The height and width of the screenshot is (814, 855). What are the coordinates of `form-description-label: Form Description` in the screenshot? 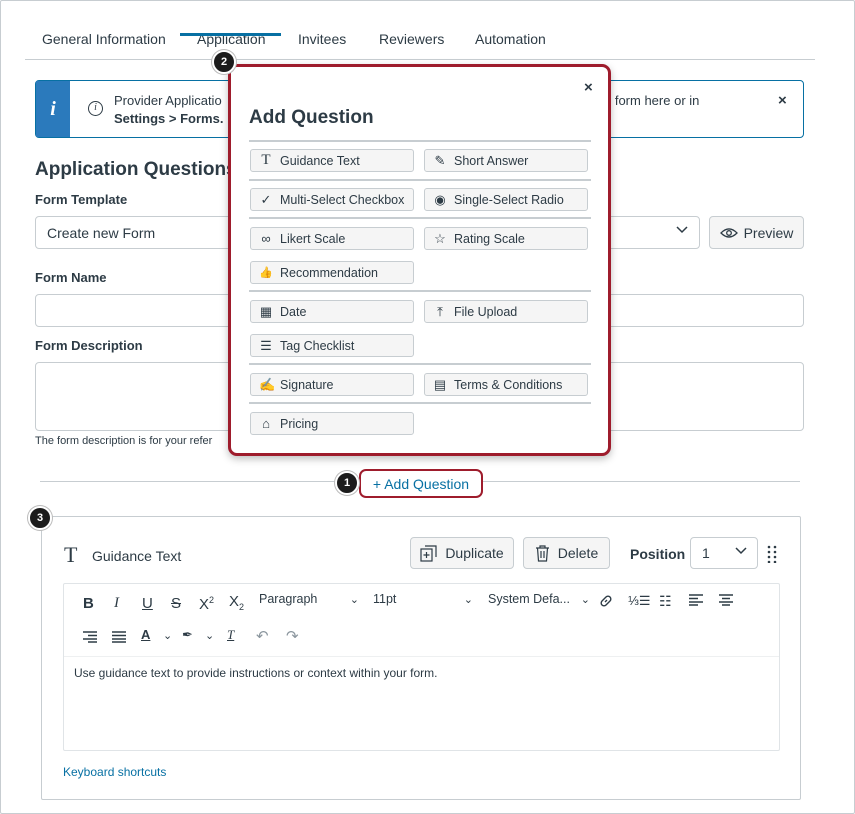 It's located at (89, 345).